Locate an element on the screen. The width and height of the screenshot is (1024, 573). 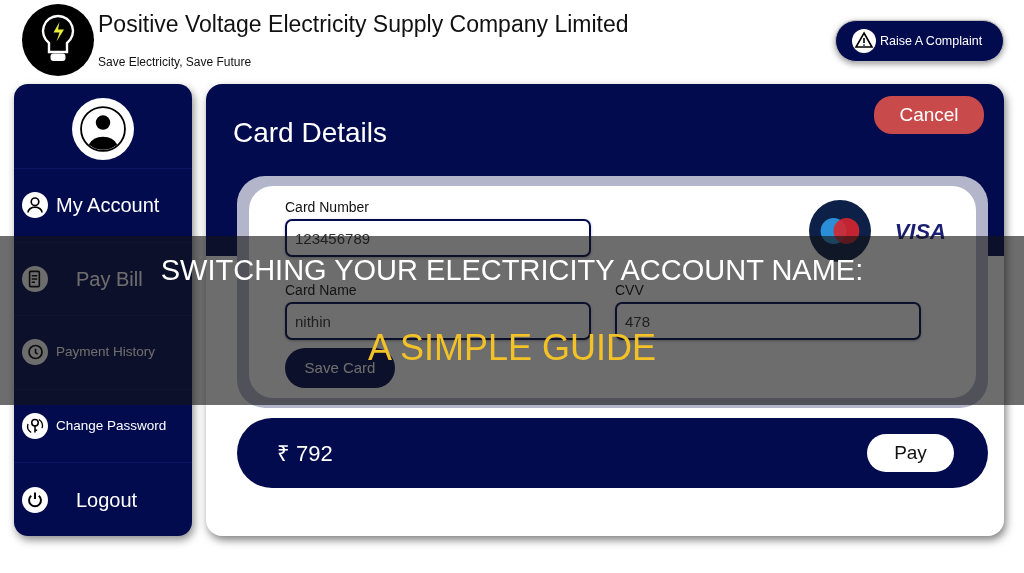
sidebar-item: Payment History is located at coordinates (89, 352).